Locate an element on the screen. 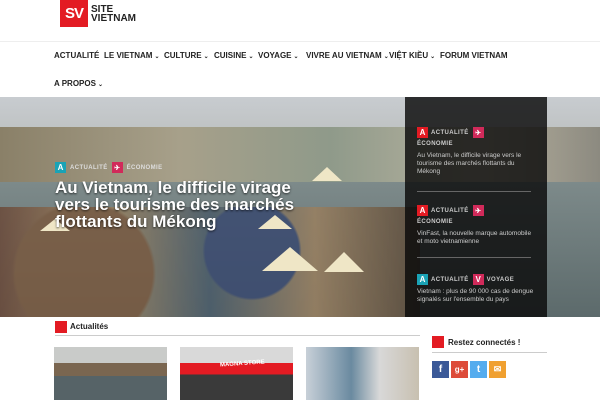 This screenshot has height=400, width=600. nav-item-actualite: ACTUALITÉ is located at coordinates (76, 55).